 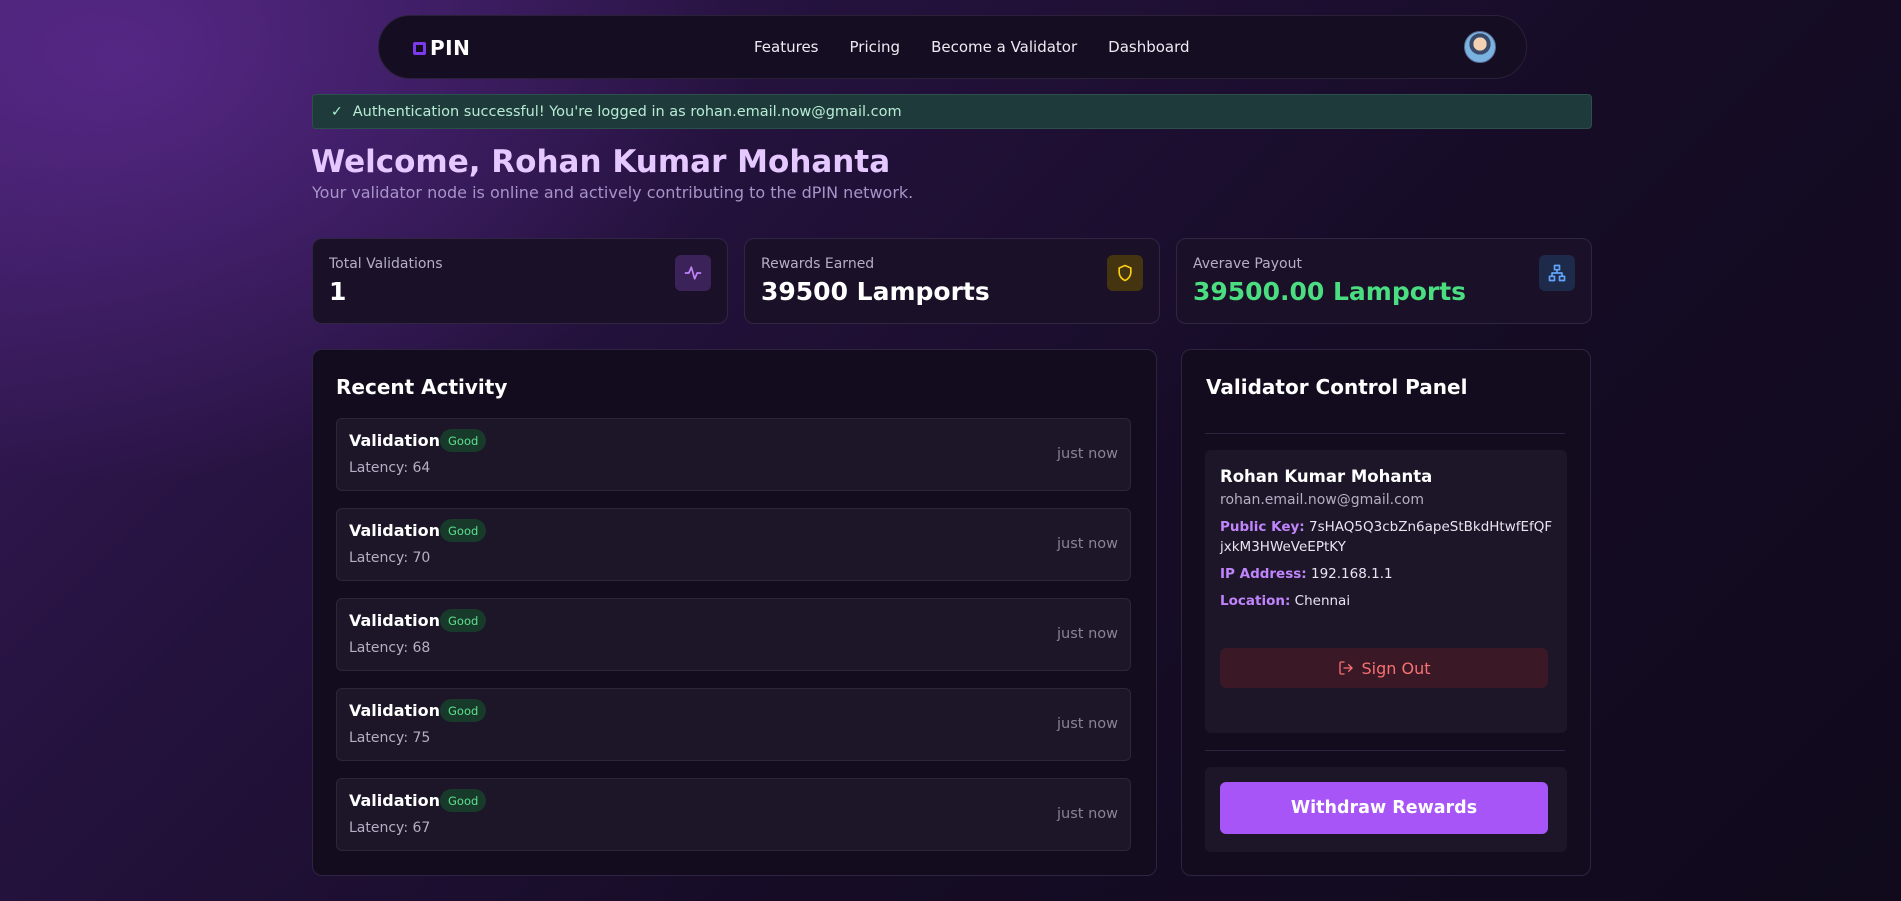 What do you see at coordinates (1480, 47) in the screenshot?
I see `user-avatar` at bounding box center [1480, 47].